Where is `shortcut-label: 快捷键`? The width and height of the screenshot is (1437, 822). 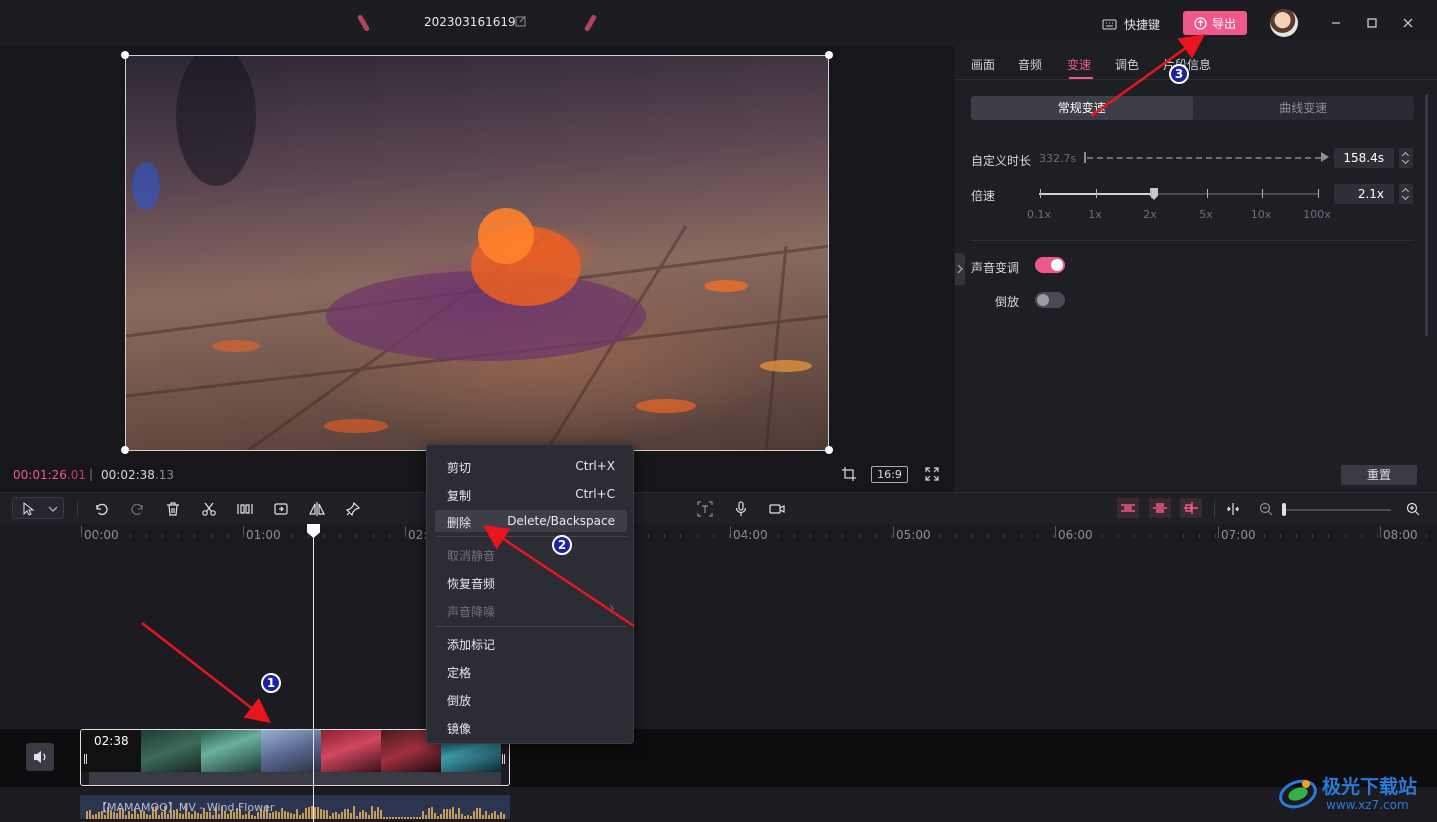 shortcut-label: 快捷键 is located at coordinates (1142, 24).